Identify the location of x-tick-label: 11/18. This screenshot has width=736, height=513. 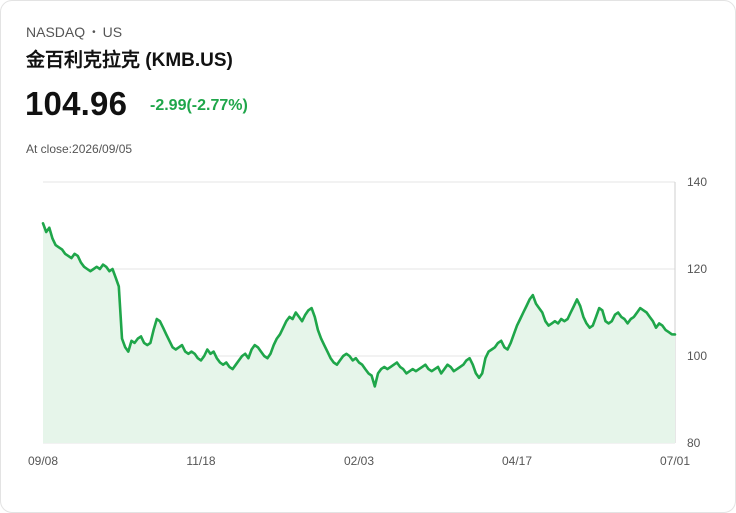
(200, 461).